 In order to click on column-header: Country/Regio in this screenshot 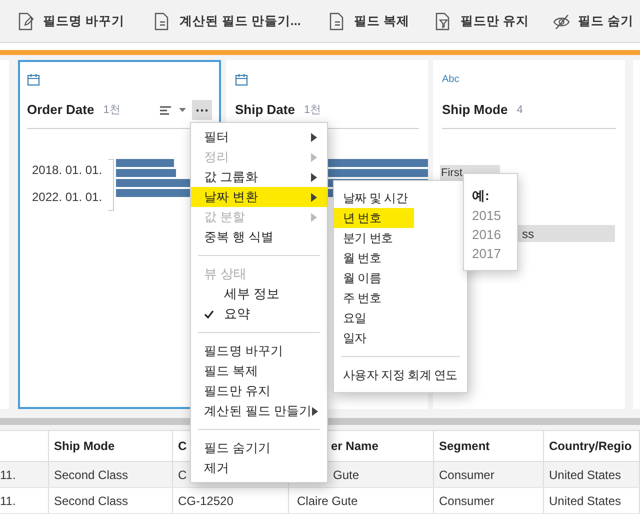, I will do `click(590, 446)`.